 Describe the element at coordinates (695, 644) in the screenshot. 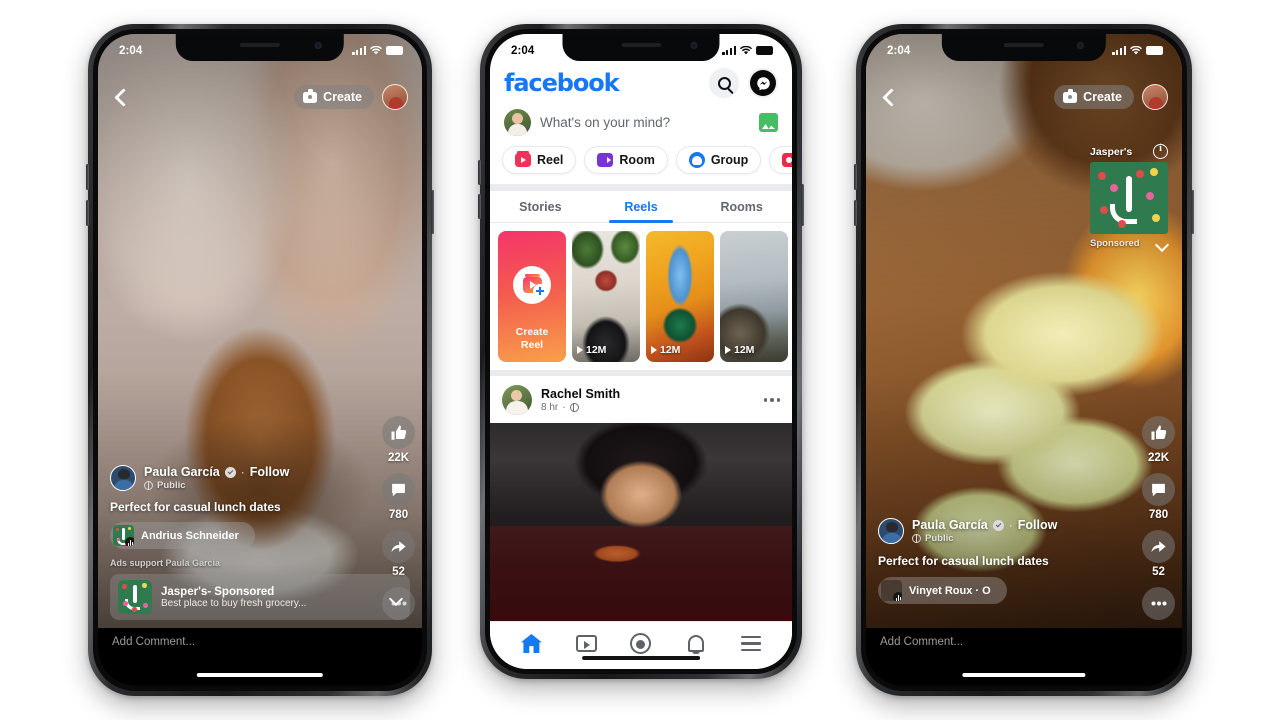

I see `nav-notifications` at that location.